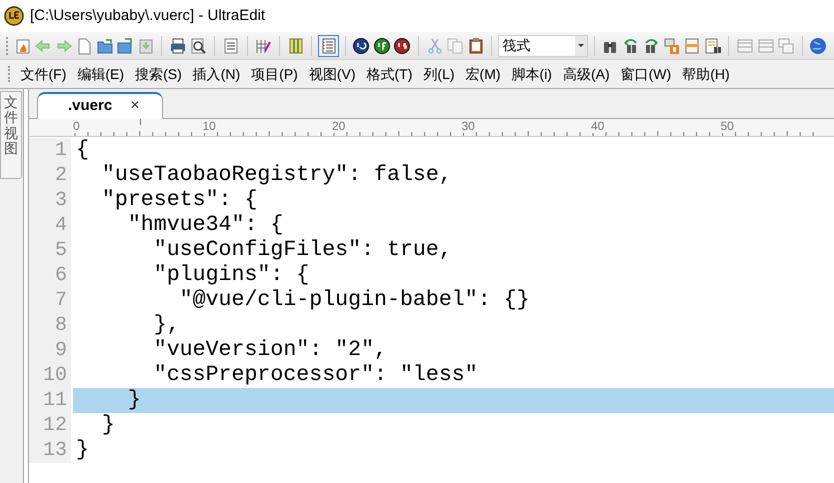  Describe the element at coordinates (483, 74) in the screenshot. I see `menu-item: 宏(M)` at that location.